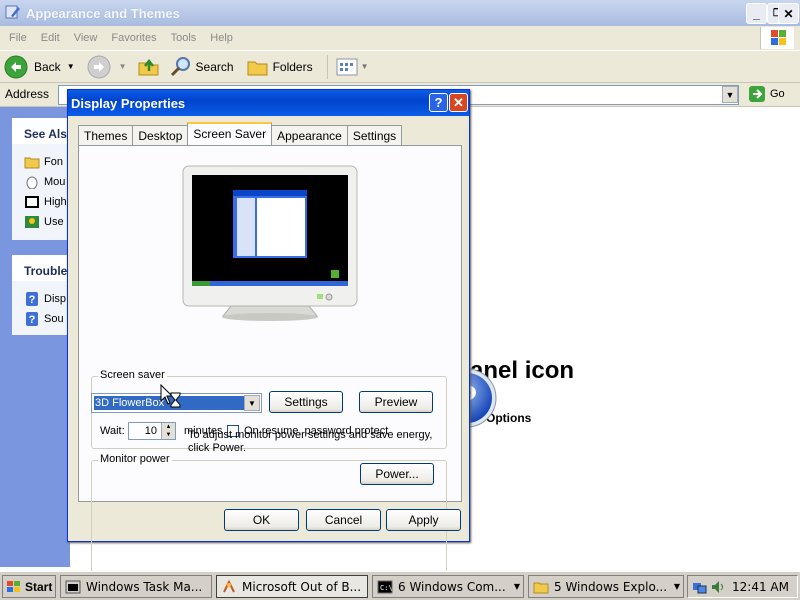 The image size is (800, 600). Describe the element at coordinates (279, 67) in the screenshot. I see `folders-button: Folders` at that location.